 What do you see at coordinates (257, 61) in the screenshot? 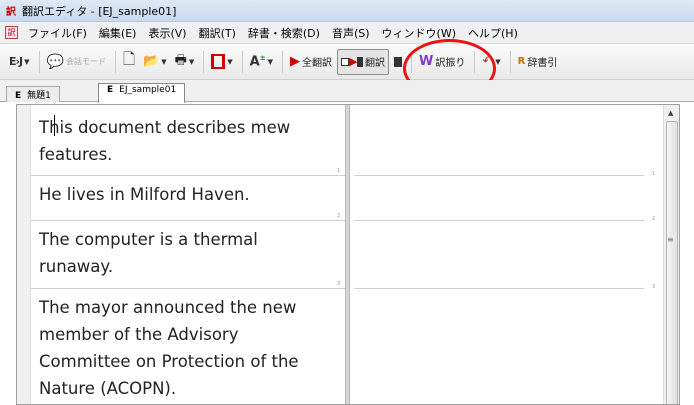
I see `font-size-icon: A±` at bounding box center [257, 61].